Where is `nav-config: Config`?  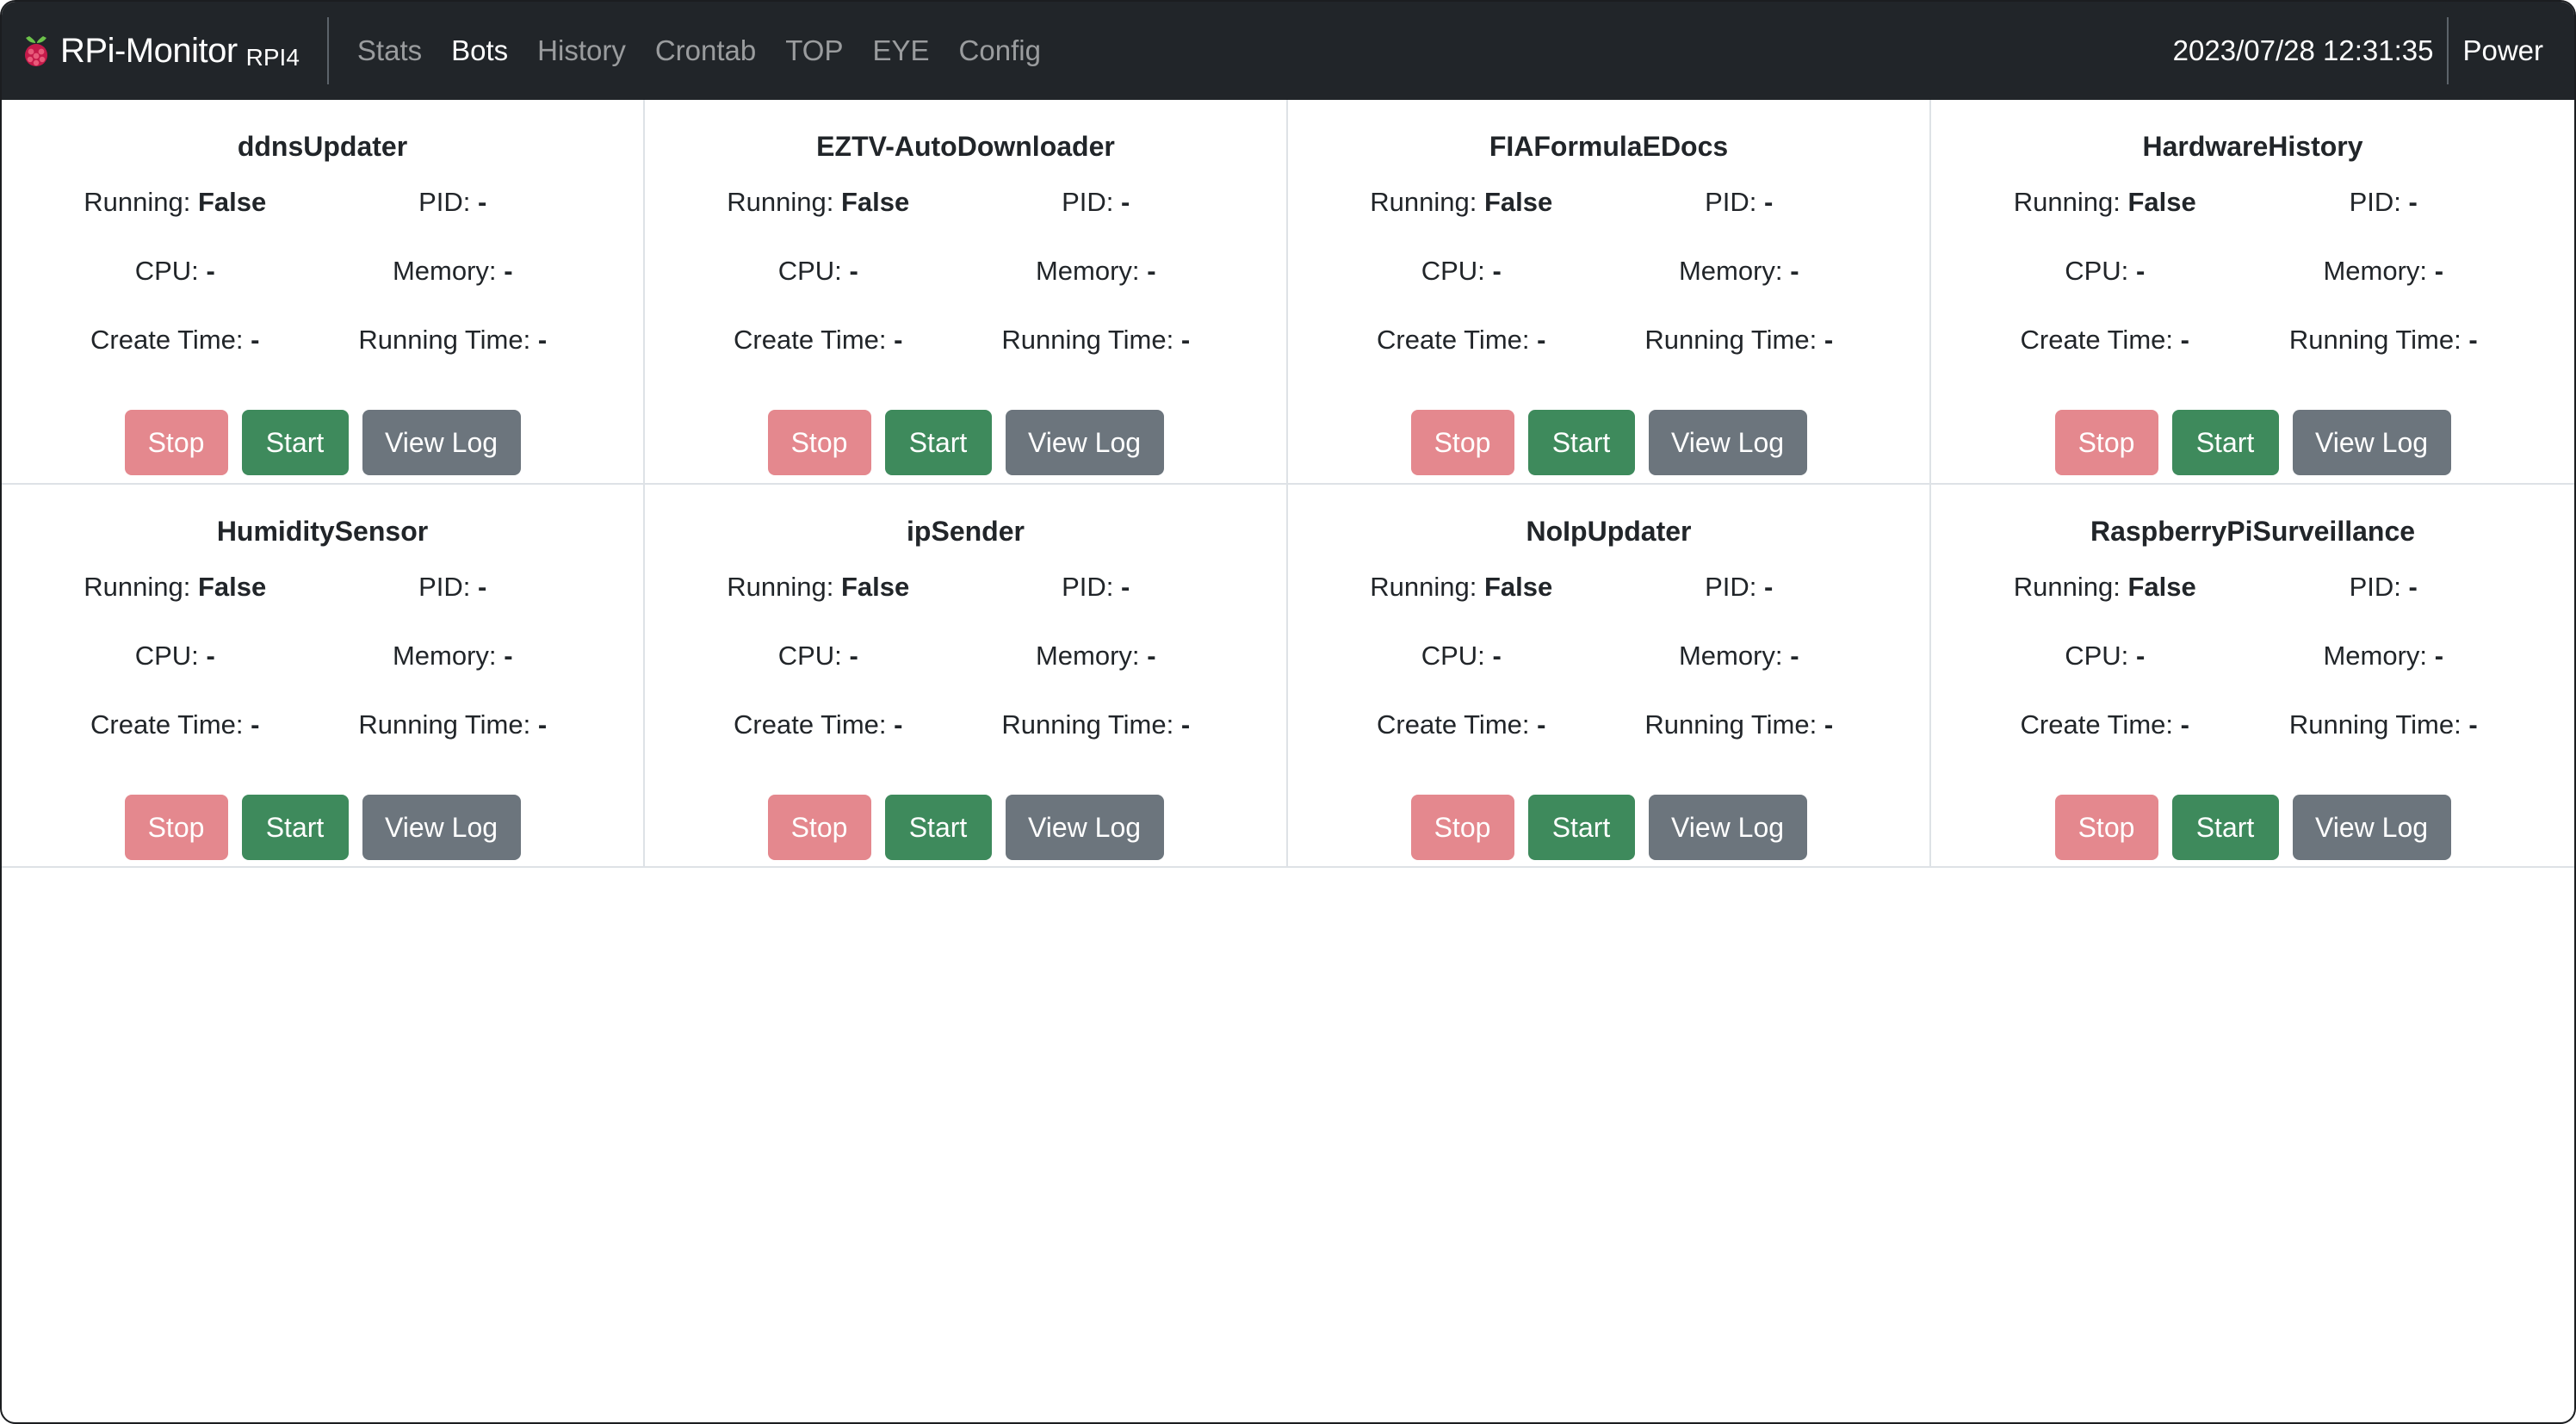 nav-config: Config is located at coordinates (1000, 50).